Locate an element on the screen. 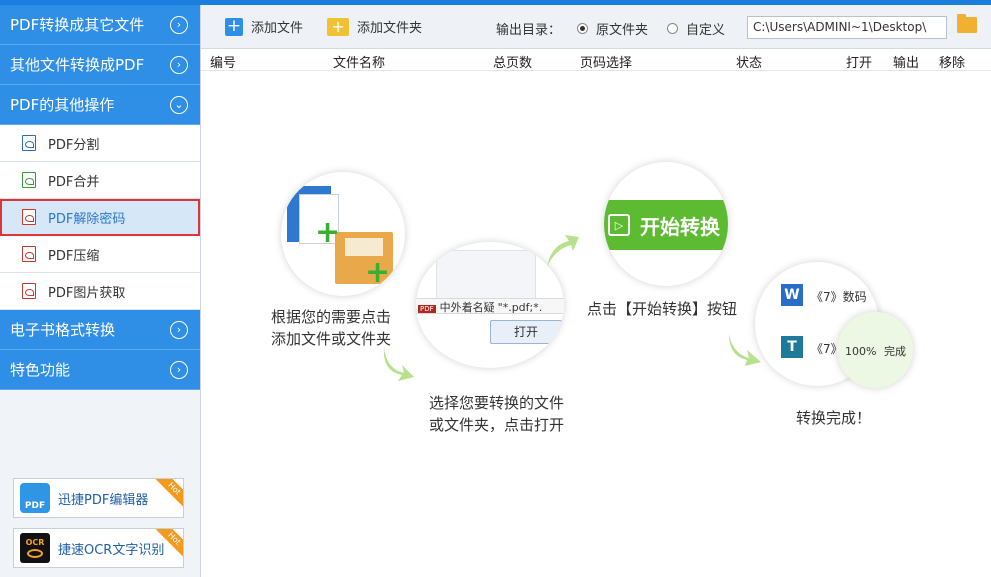  radio-original-folder: 原文件夹 is located at coordinates (612, 28).